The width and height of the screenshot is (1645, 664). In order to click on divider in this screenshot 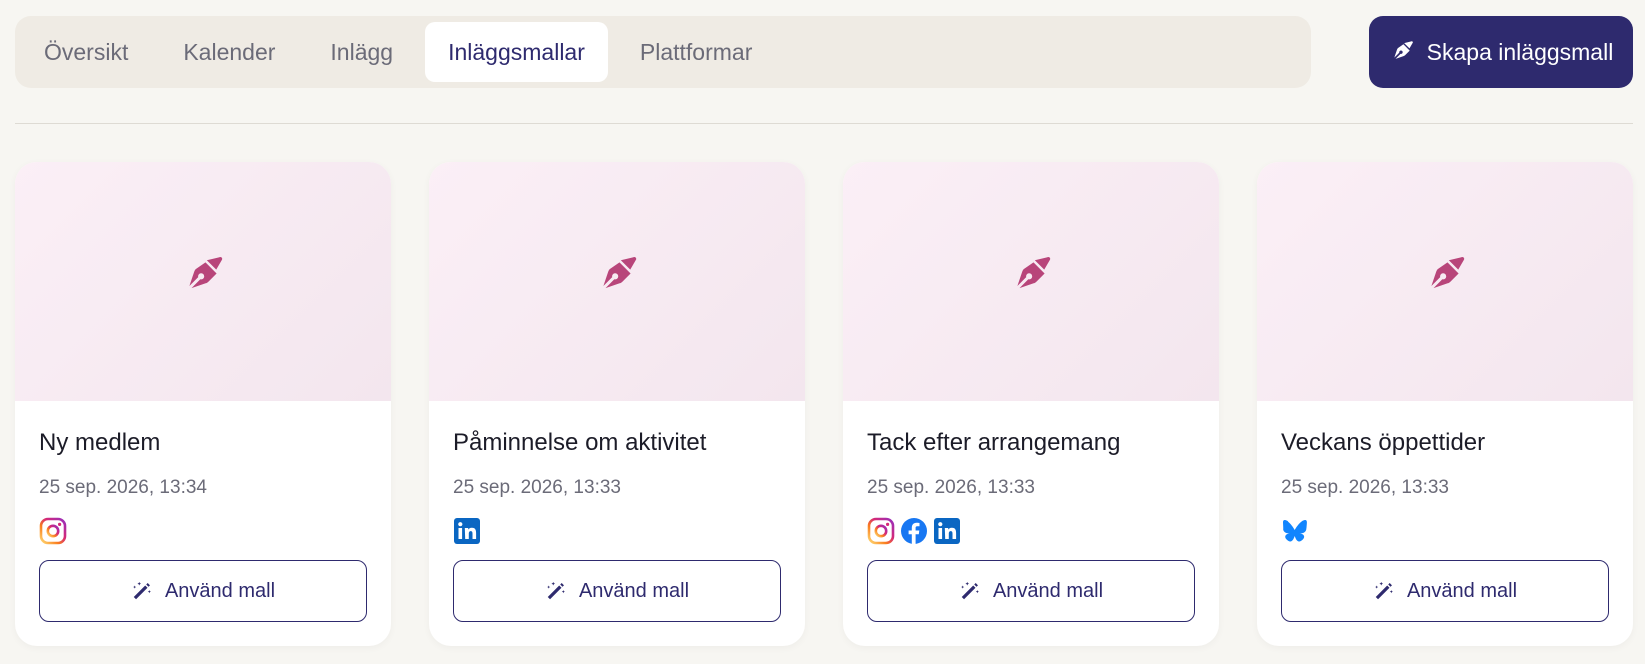, I will do `click(824, 123)`.